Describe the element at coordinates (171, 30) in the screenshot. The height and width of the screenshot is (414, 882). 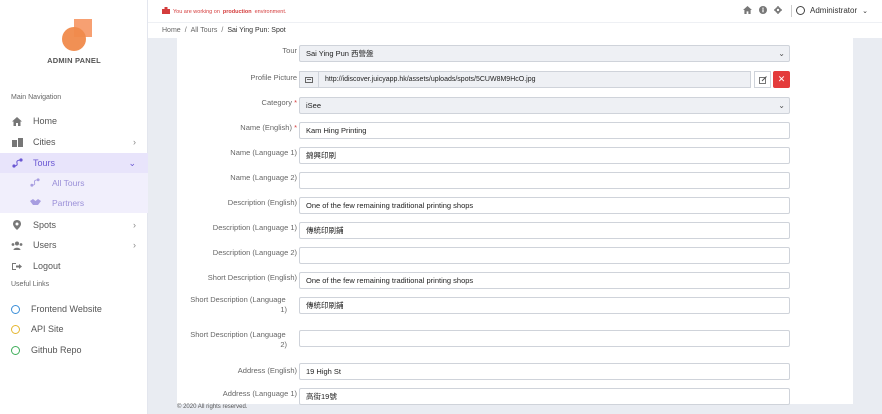
I see `breadcrumb-home: Home` at that location.